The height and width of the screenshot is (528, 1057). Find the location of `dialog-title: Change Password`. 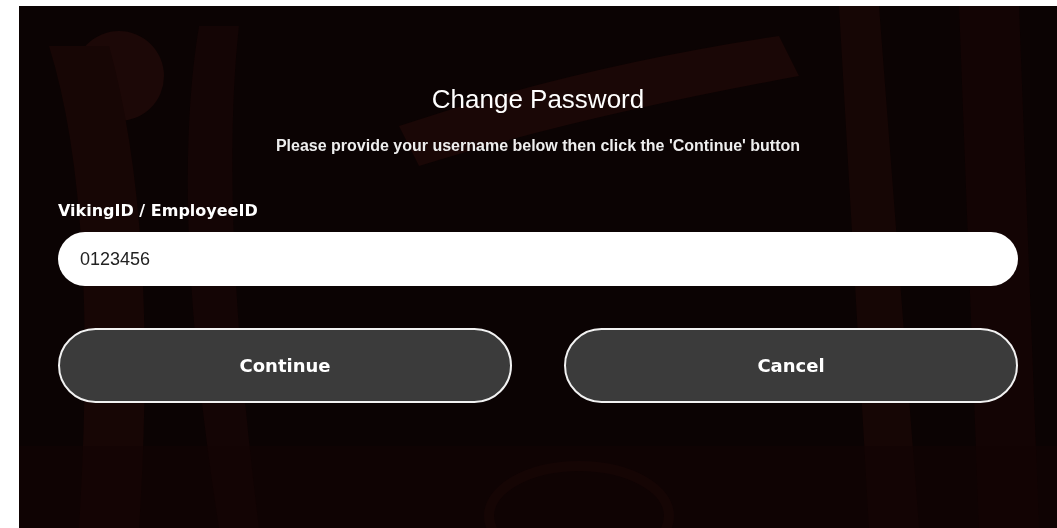

dialog-title: Change Password is located at coordinates (538, 99).